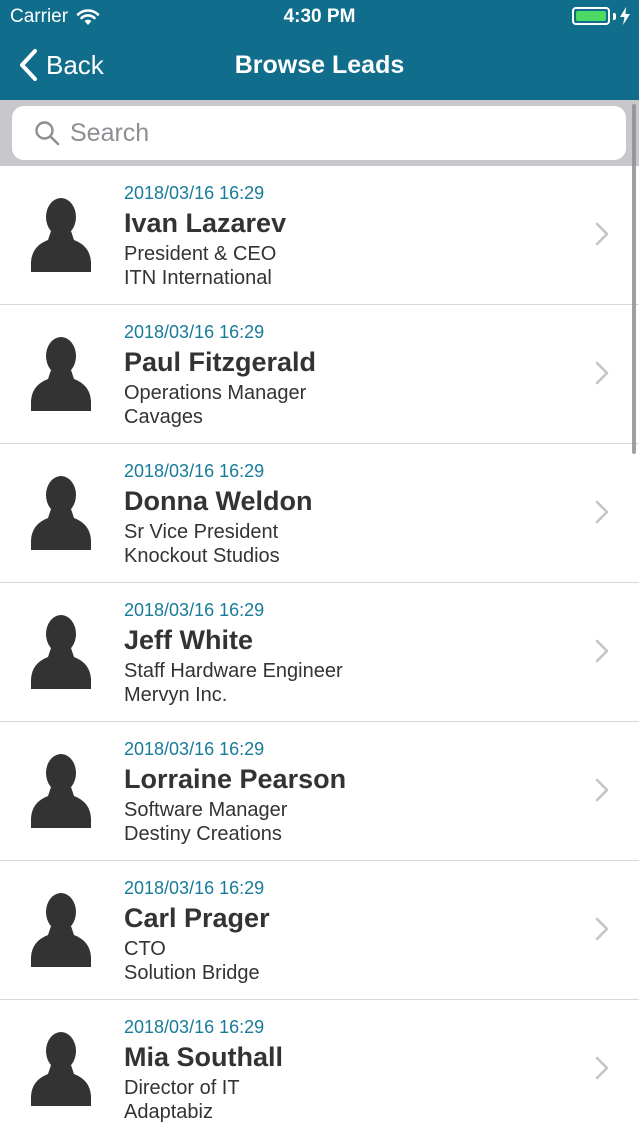 The image size is (639, 1136). What do you see at coordinates (220, 362) in the screenshot?
I see `lead-name: Paul Fitzgerald` at bounding box center [220, 362].